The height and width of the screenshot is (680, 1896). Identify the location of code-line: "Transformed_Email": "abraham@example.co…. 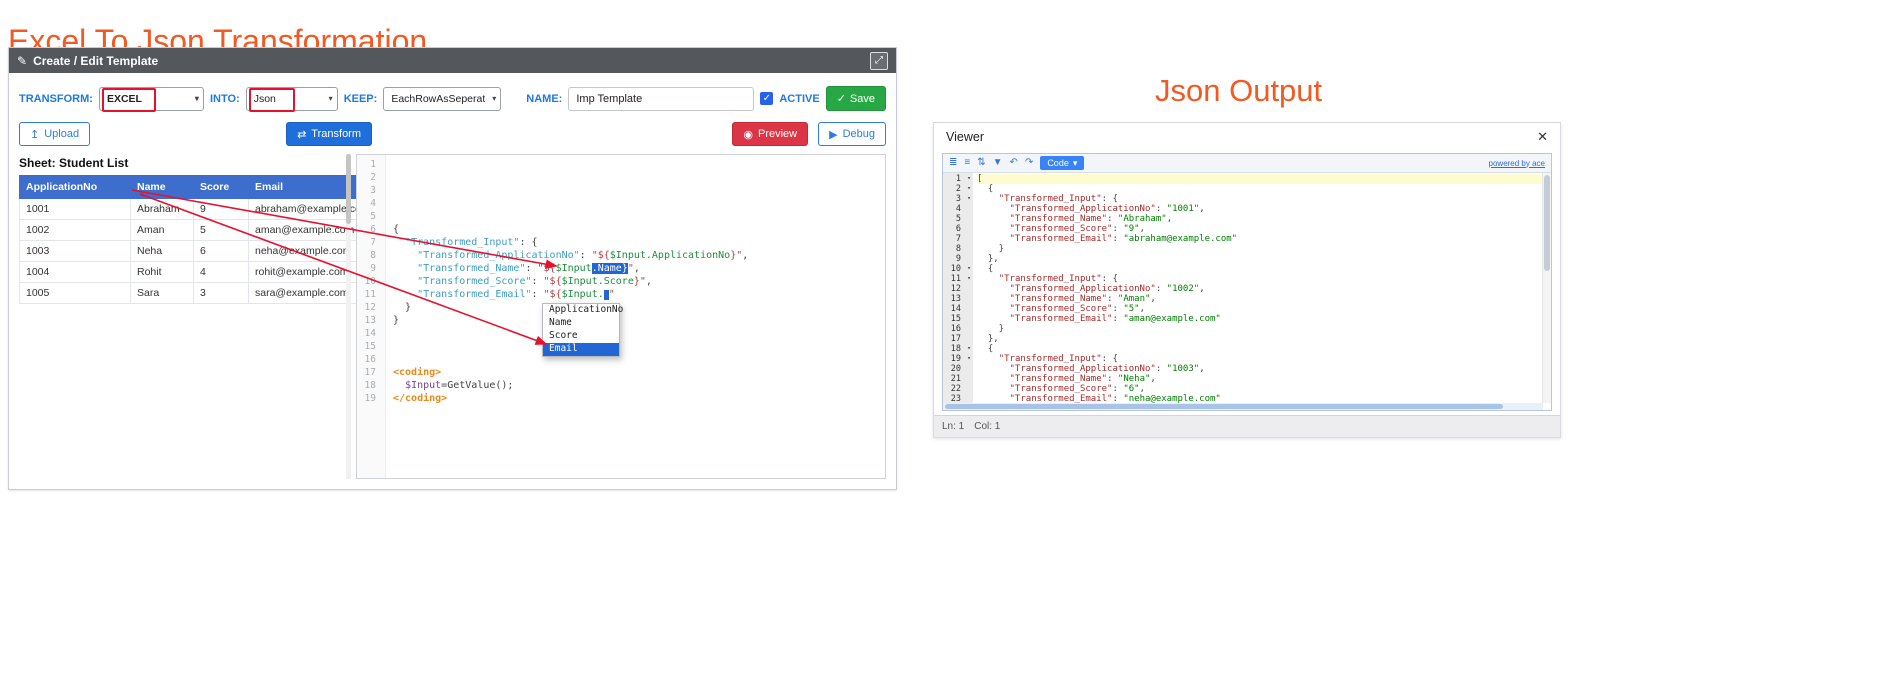
(1264, 239).